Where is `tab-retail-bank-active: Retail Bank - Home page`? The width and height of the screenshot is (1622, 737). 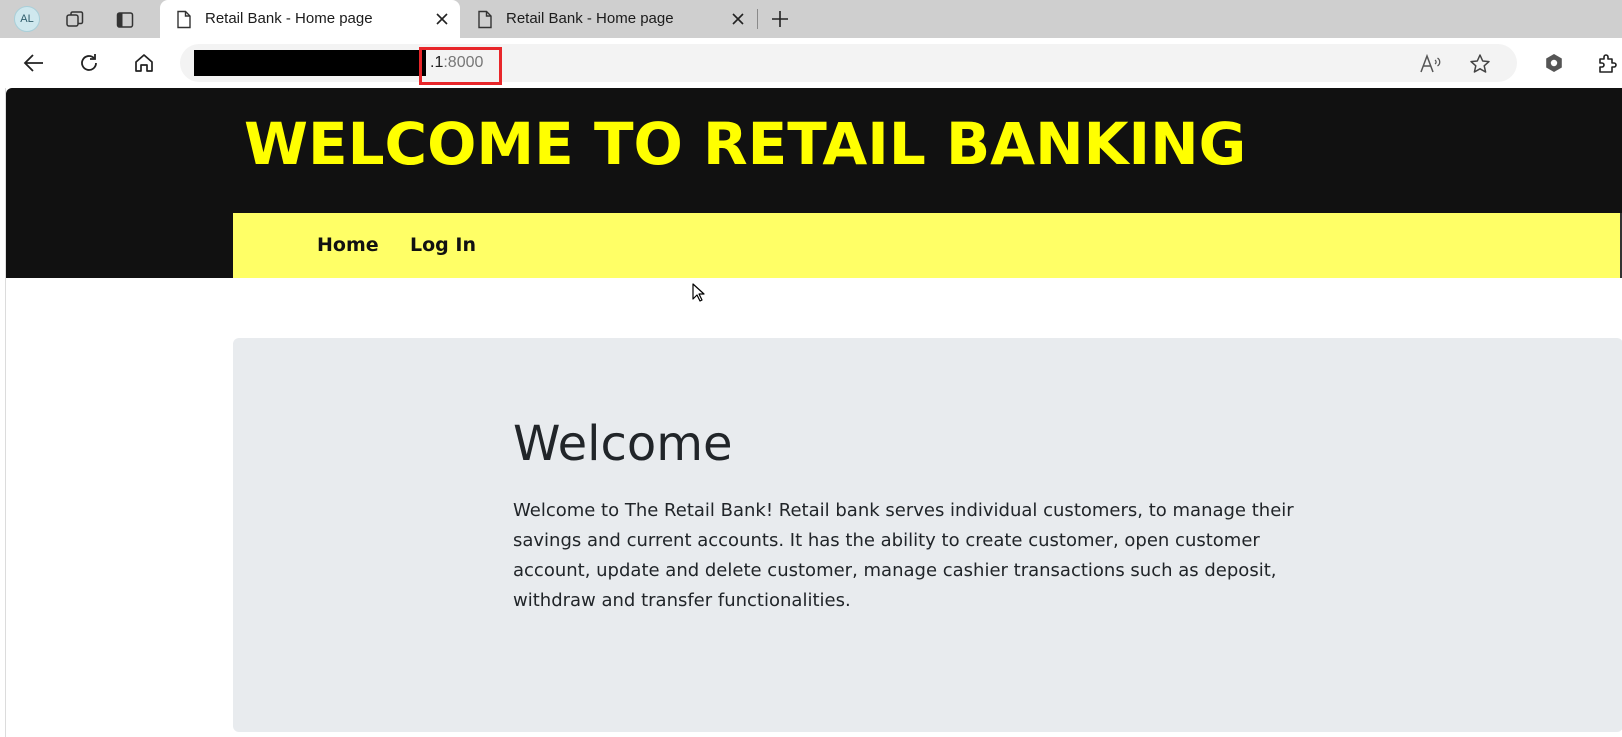 tab-retail-bank-active: Retail Bank - Home page is located at coordinates (310, 19).